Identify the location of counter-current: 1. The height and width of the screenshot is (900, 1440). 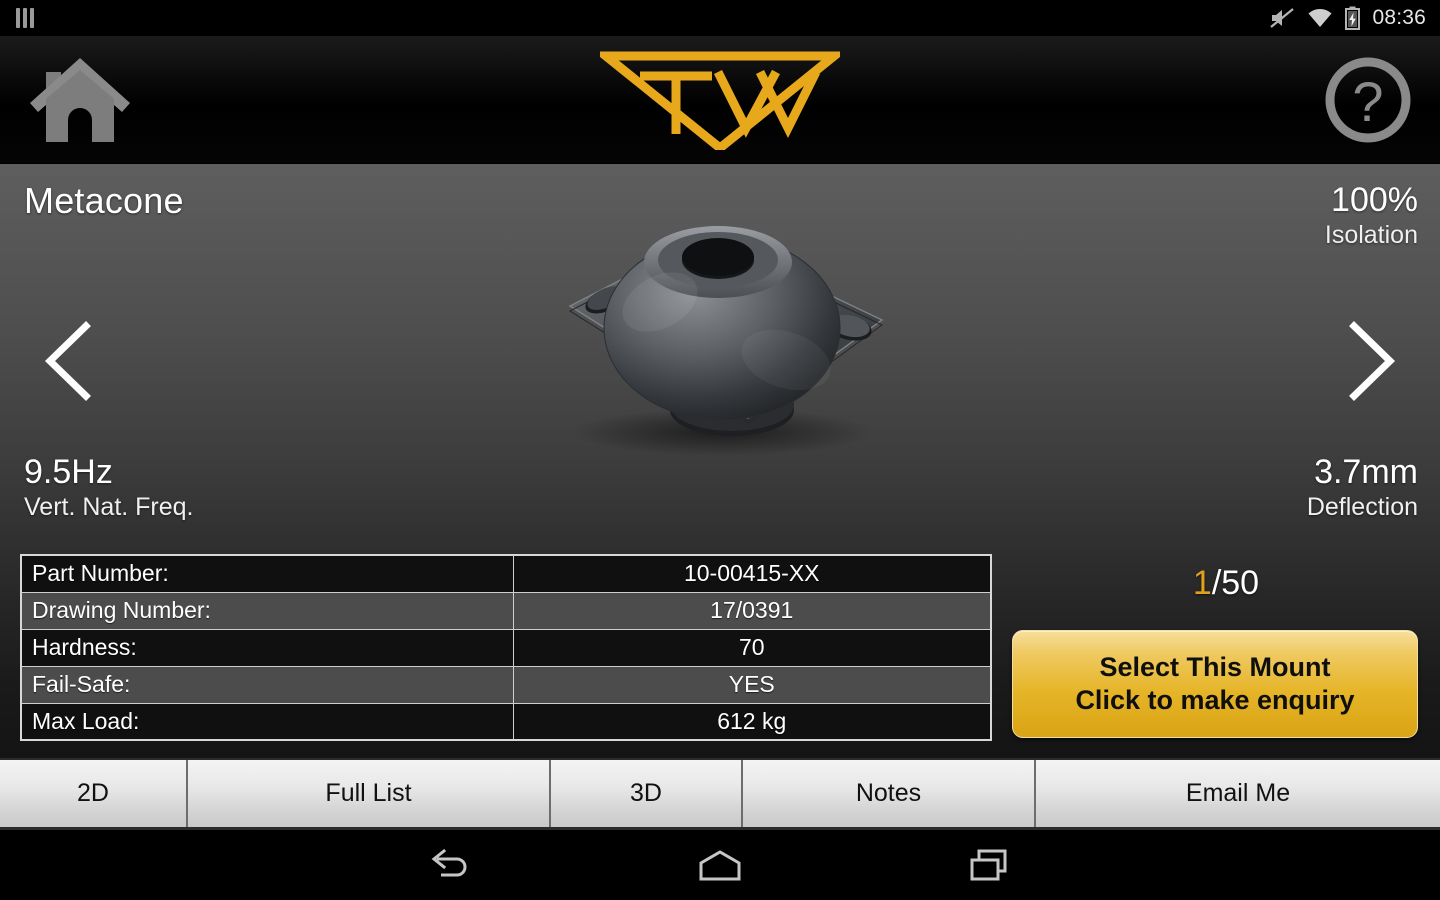
(1202, 583).